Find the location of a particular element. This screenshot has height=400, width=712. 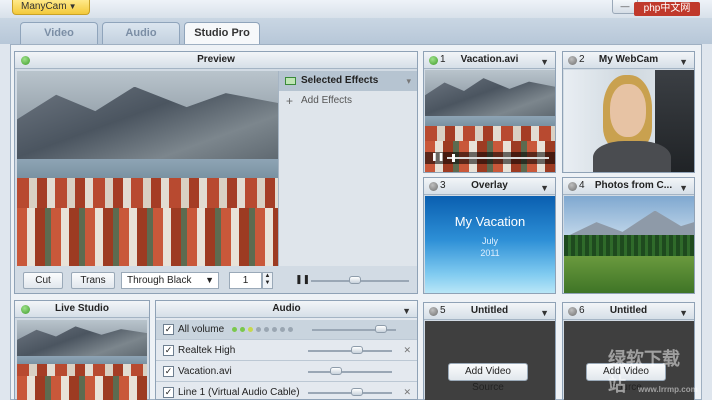

audio-row-label: Vacation.avi is located at coordinates (205, 371).